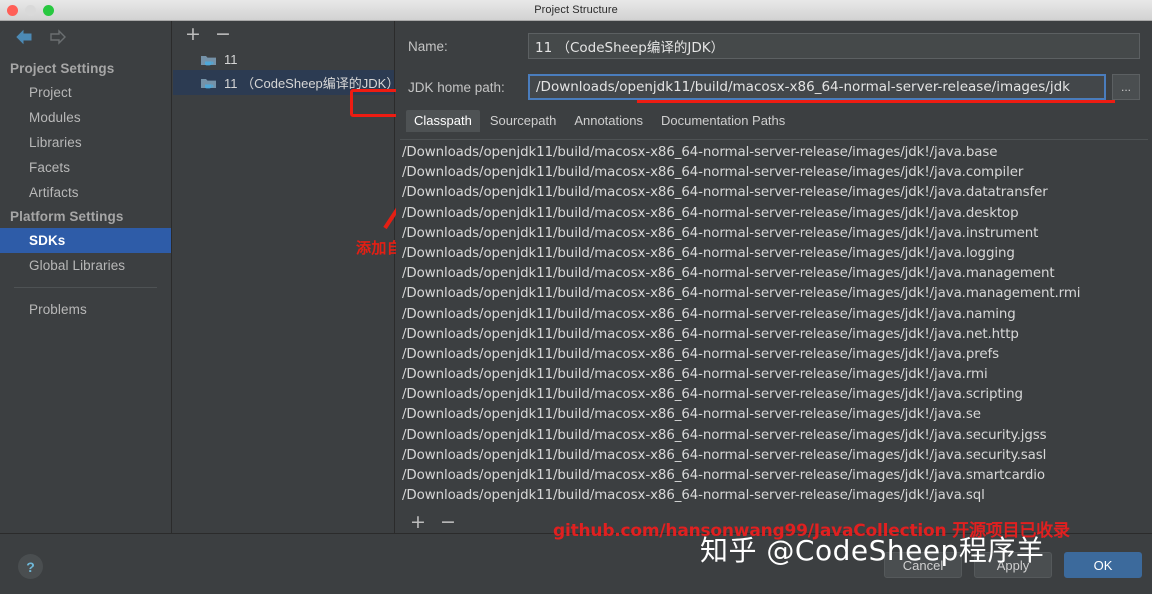  I want to click on tree-row-label: 11, so click(231, 59).